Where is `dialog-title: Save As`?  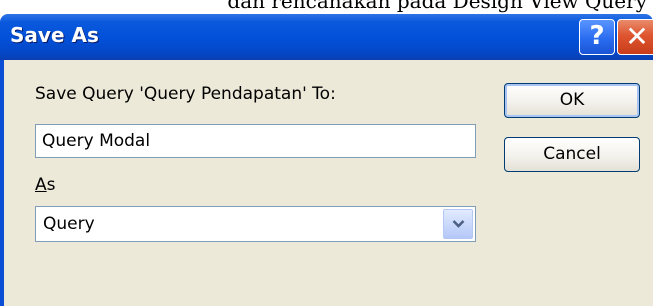
dialog-title: Save As is located at coordinates (54, 35).